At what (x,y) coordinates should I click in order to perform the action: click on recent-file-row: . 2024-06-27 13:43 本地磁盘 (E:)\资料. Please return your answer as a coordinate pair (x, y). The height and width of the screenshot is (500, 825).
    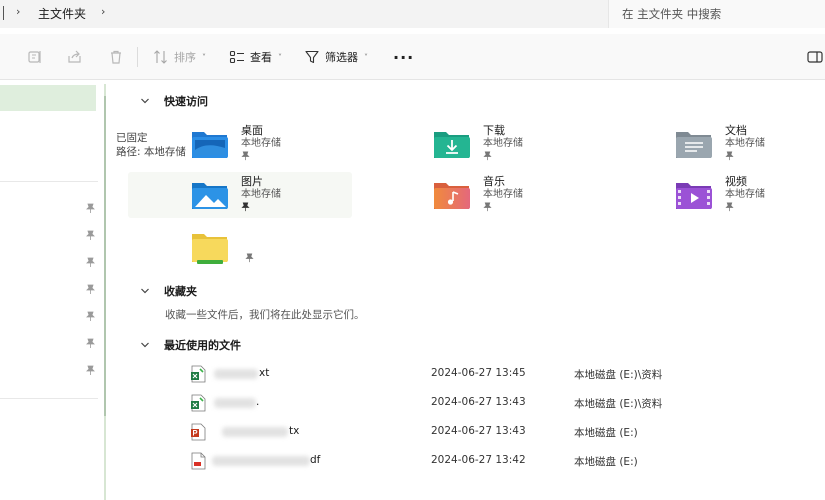
    Looking at the image, I should click on (506, 404).